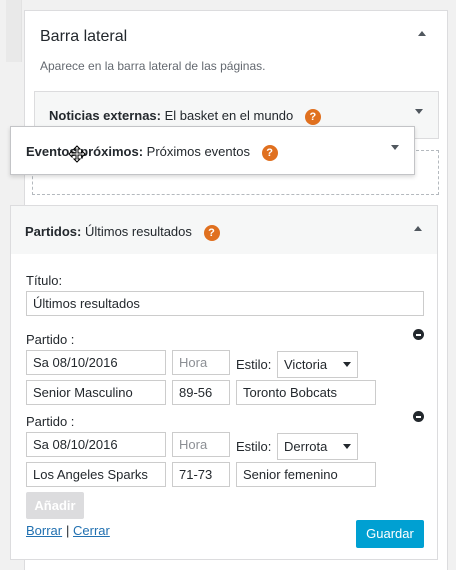 The width and height of the screenshot is (456, 570). What do you see at coordinates (84, 36) in the screenshot?
I see `sidebar-title: Barra lateral` at bounding box center [84, 36].